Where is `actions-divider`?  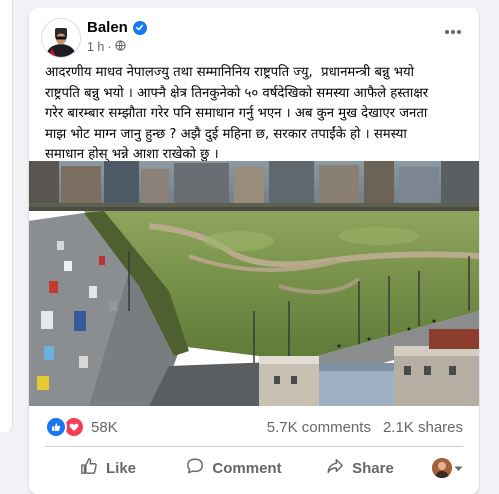 actions-divider is located at coordinates (254, 446).